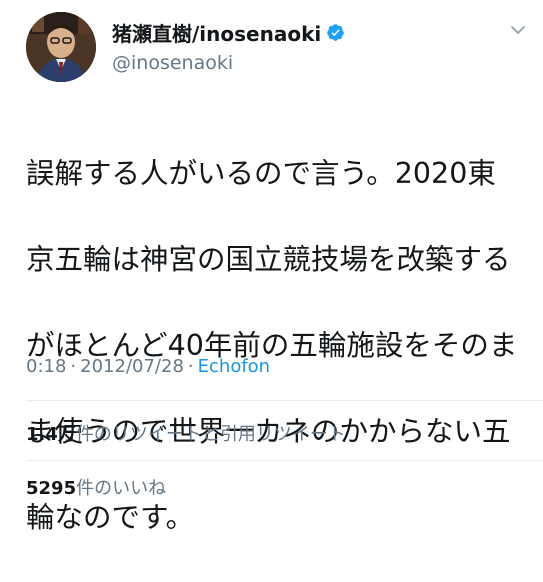 Image resolution: width=543 pixels, height=582 pixels. I want to click on verified-badge-icon, so click(335, 32).